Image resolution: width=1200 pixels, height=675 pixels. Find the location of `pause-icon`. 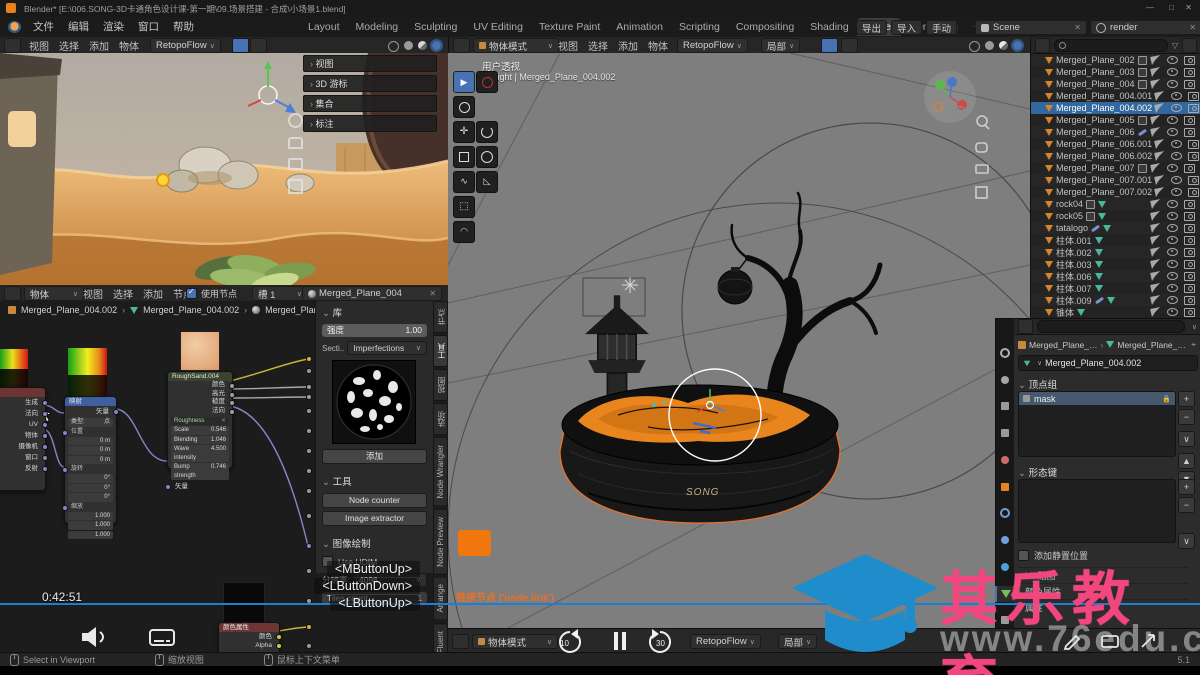

pause-icon is located at coordinates (620, 641).